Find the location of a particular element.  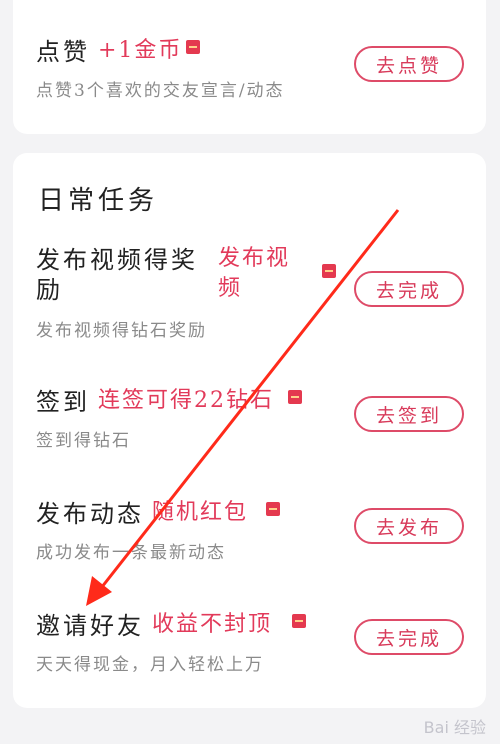

task-description: 成功发布一条最新动态 is located at coordinates (131, 553).